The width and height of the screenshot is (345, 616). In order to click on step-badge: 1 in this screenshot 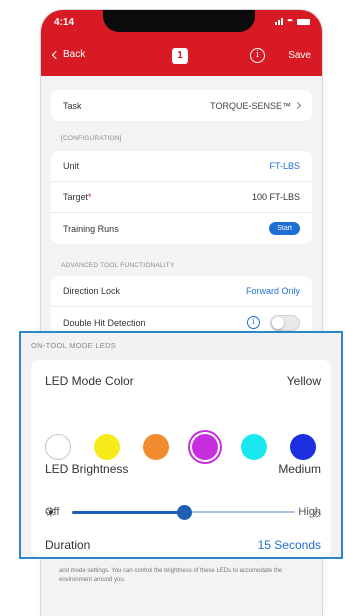, I will do `click(180, 56)`.